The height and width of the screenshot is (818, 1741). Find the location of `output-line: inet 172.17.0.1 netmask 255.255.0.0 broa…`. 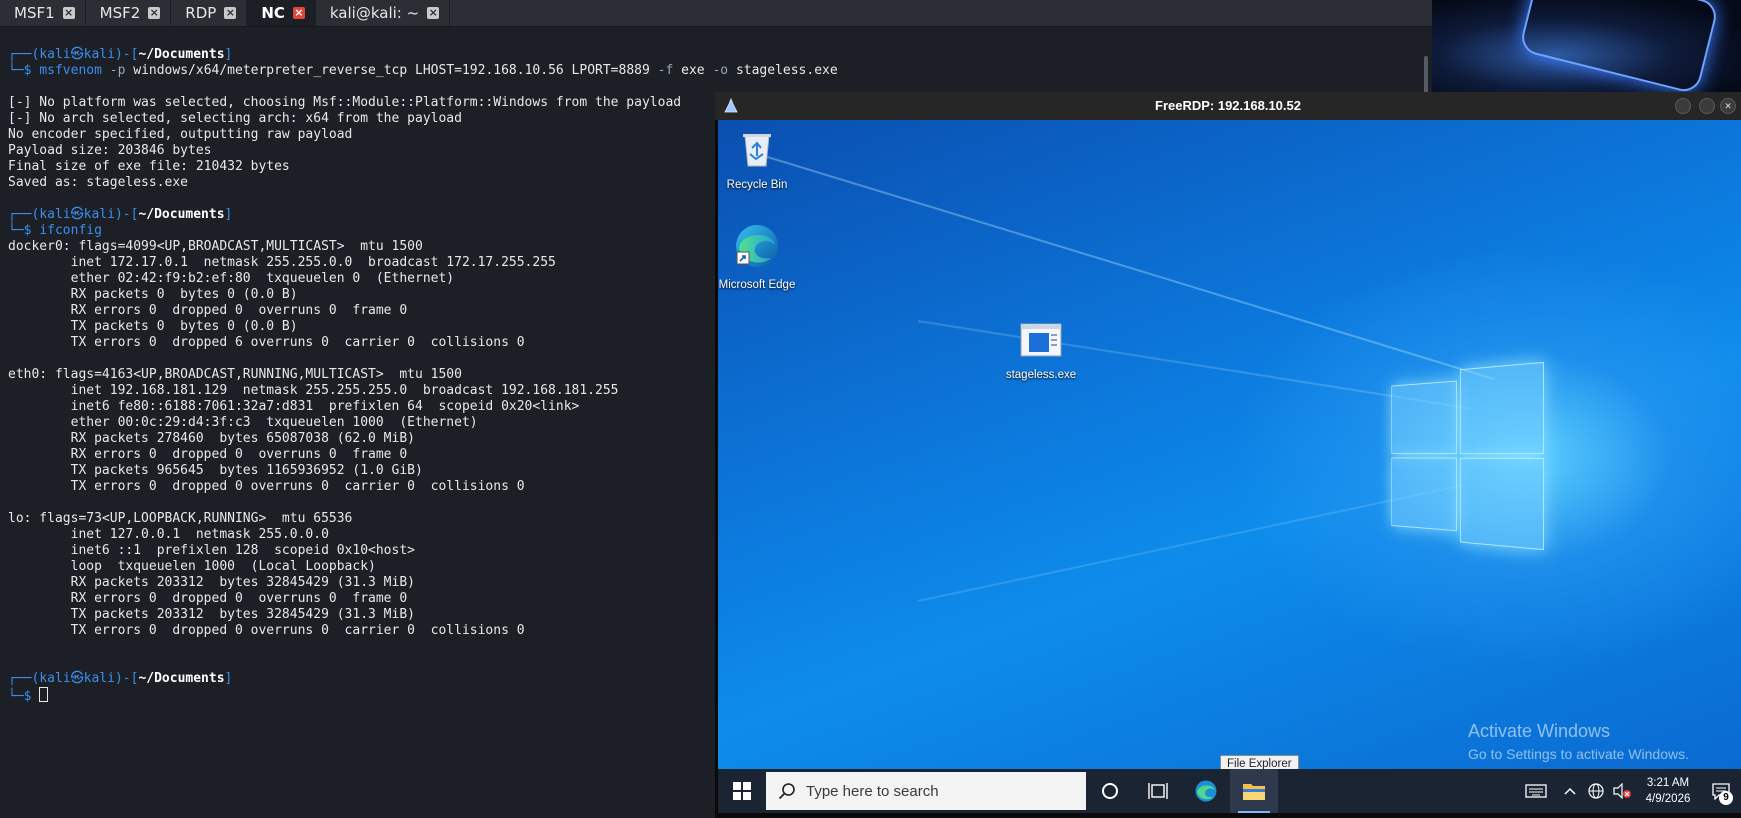

output-line: inet 172.17.0.1 netmask 255.255.0.0 broa… is located at coordinates (423, 263).